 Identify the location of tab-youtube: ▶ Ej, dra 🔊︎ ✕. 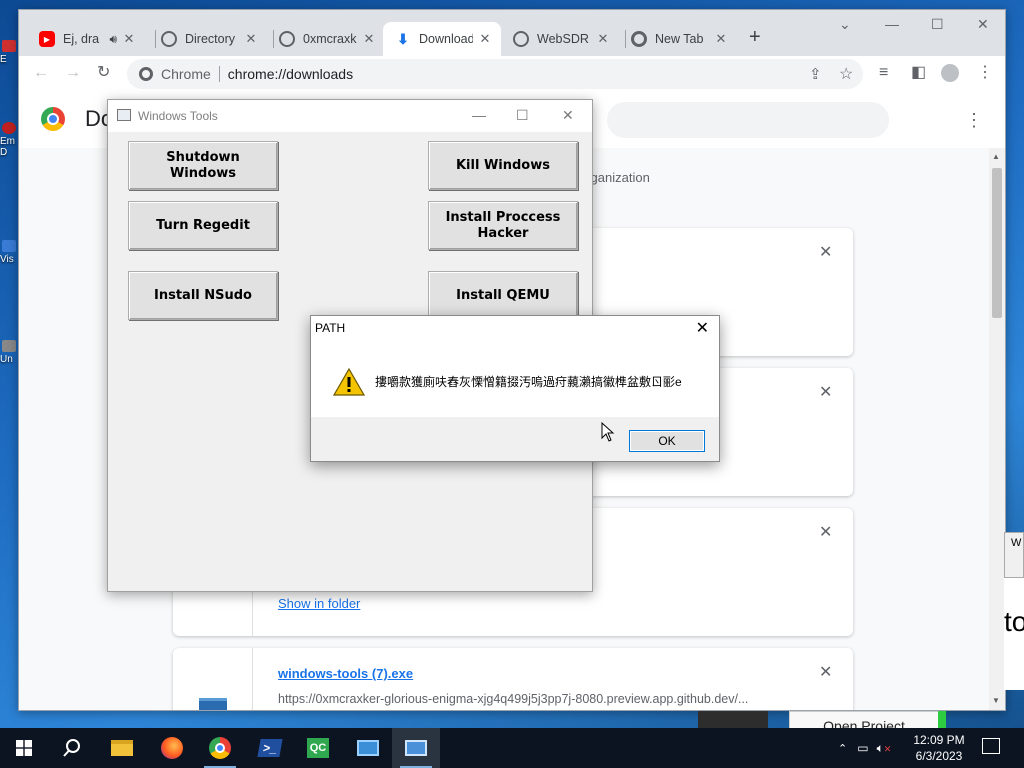
(86, 39).